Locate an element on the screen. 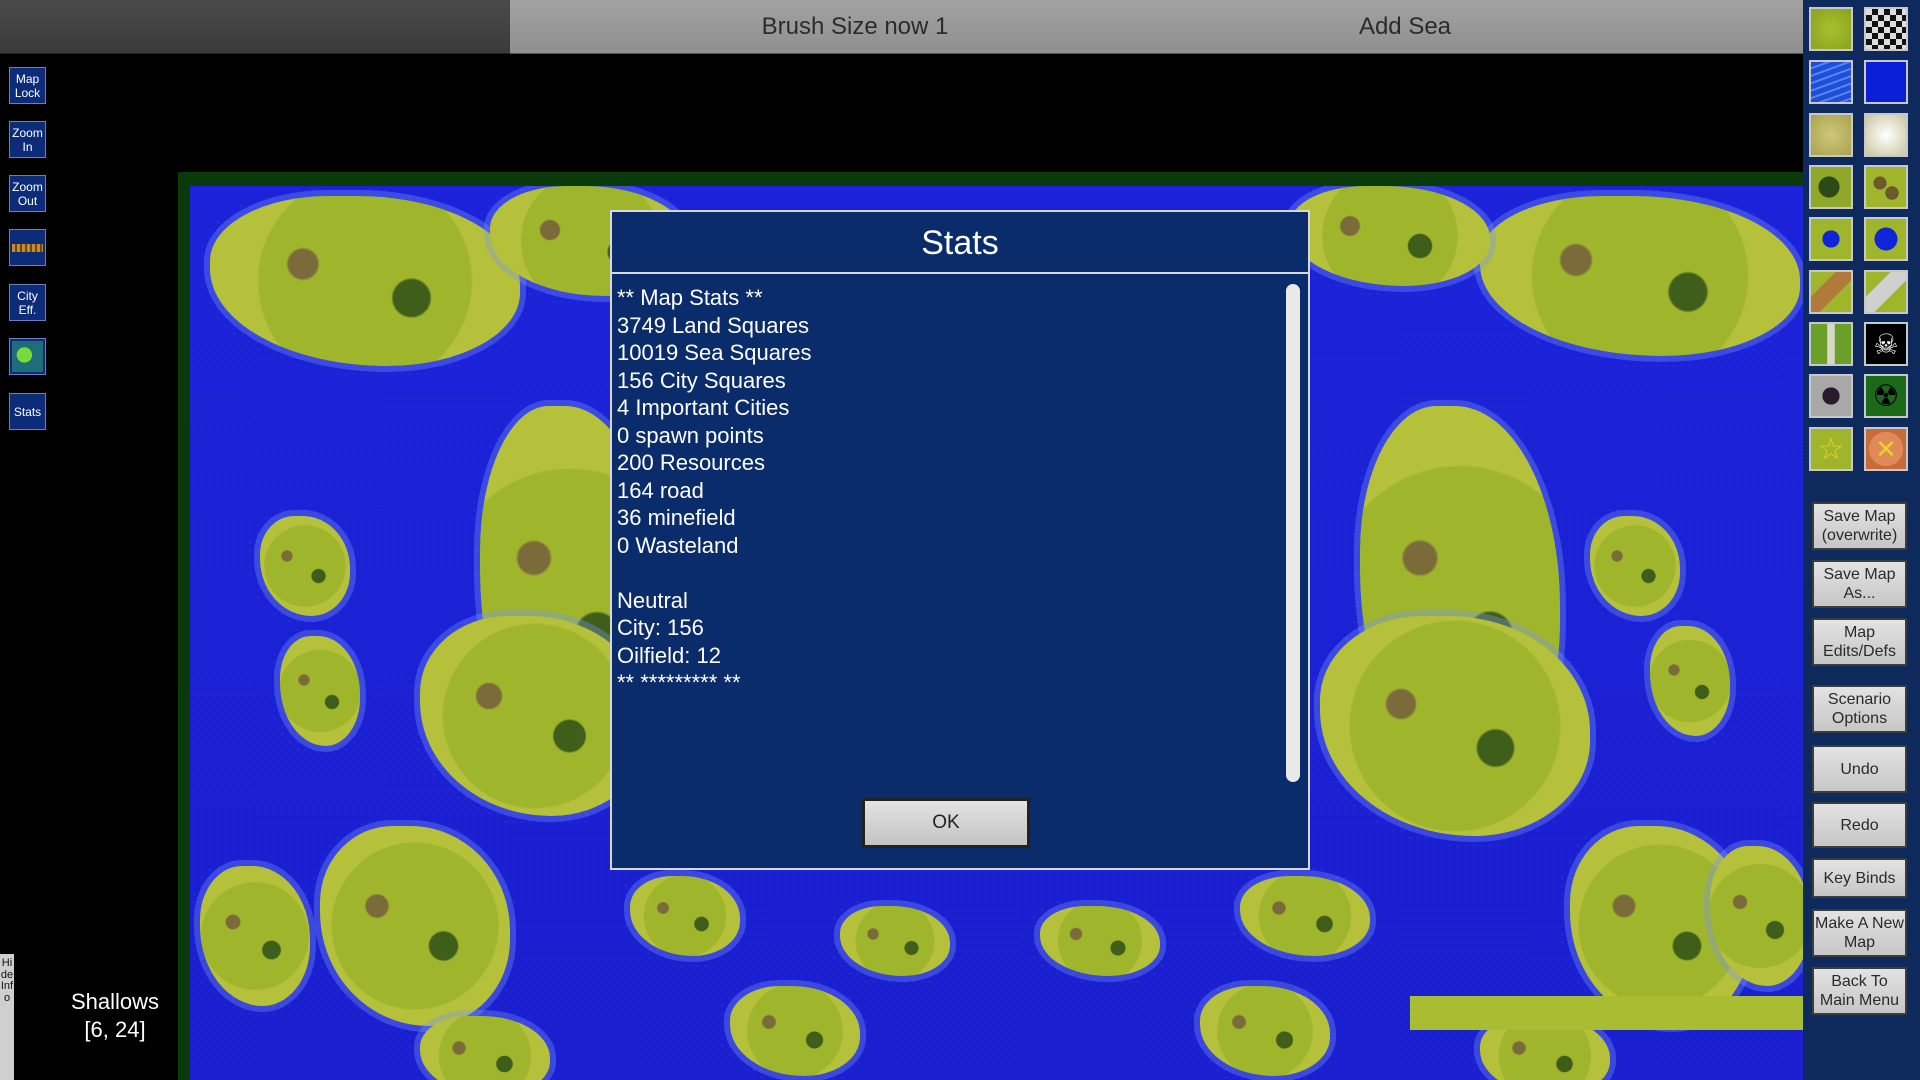 This screenshot has height=1080, width=1920. hills-terrain-icon is located at coordinates (1886, 187).